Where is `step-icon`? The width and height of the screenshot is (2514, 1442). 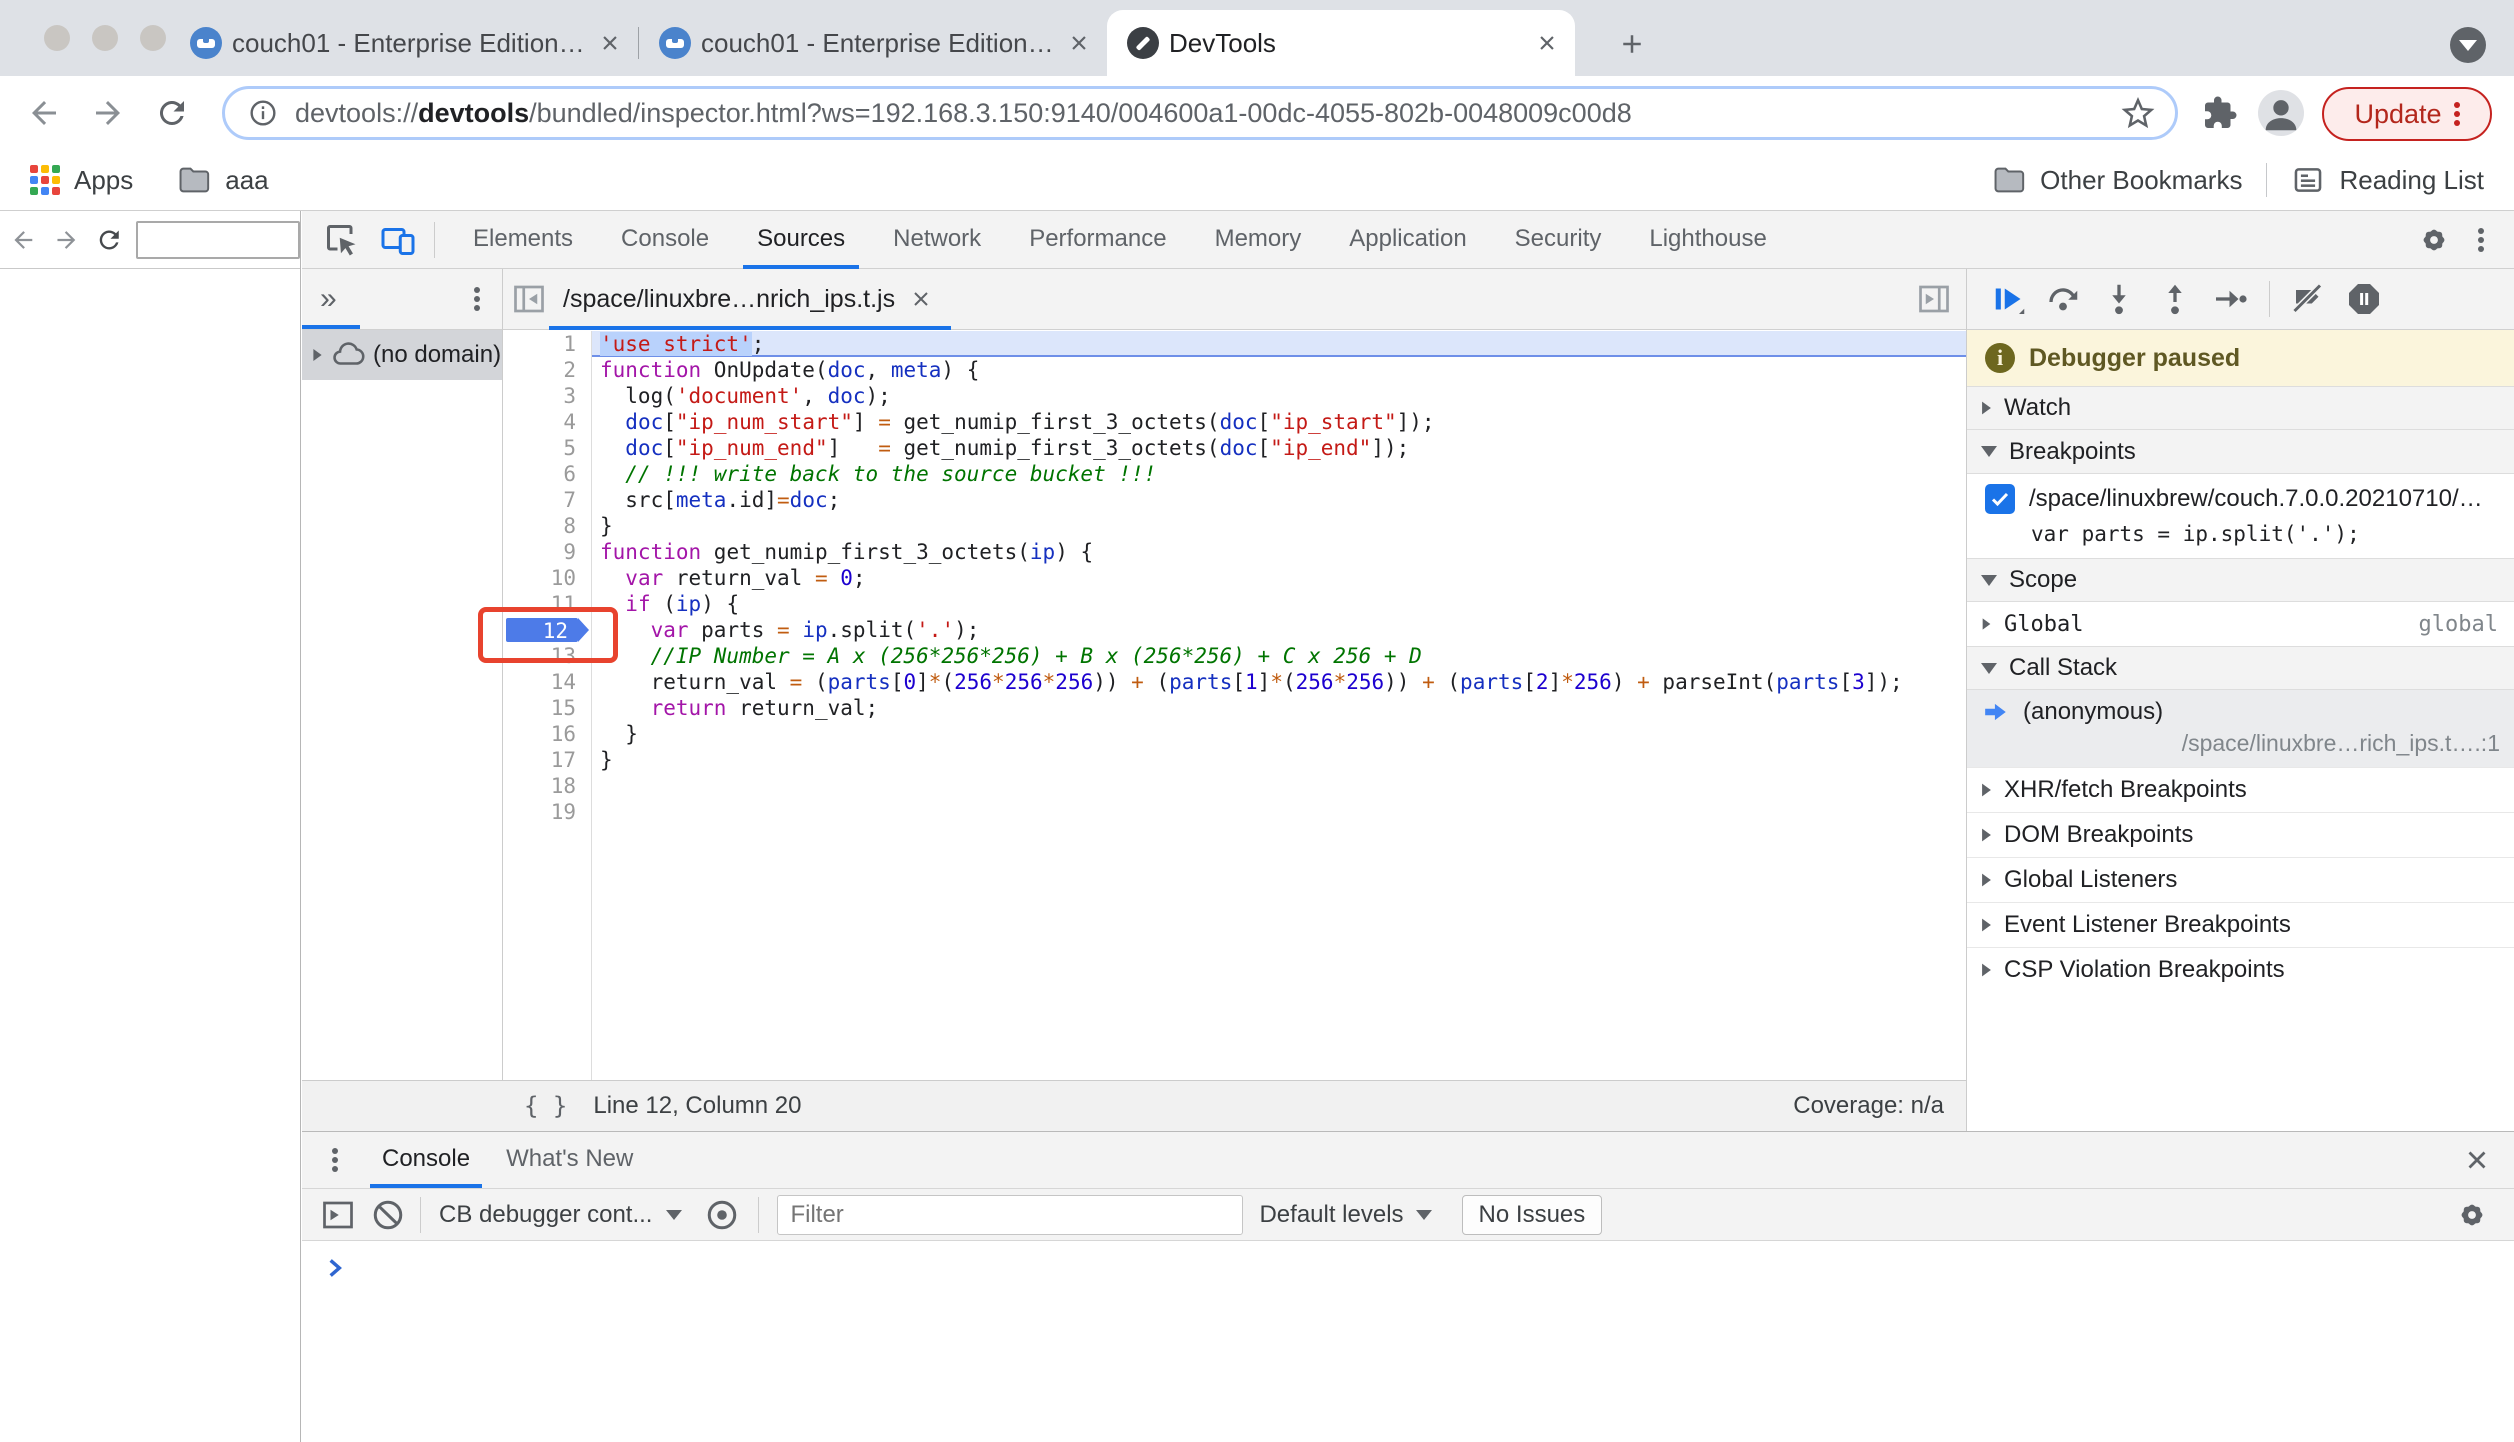
step-icon is located at coordinates (2231, 299).